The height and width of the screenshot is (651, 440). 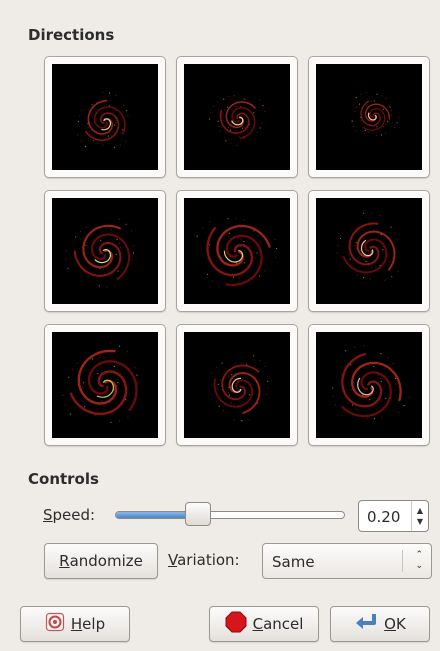 What do you see at coordinates (236, 624) in the screenshot?
I see `stop-icon` at bounding box center [236, 624].